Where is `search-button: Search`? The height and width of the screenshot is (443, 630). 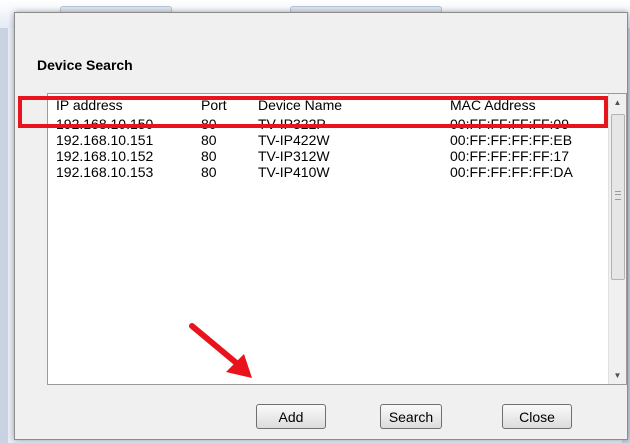
search-button: Search is located at coordinates (411, 416).